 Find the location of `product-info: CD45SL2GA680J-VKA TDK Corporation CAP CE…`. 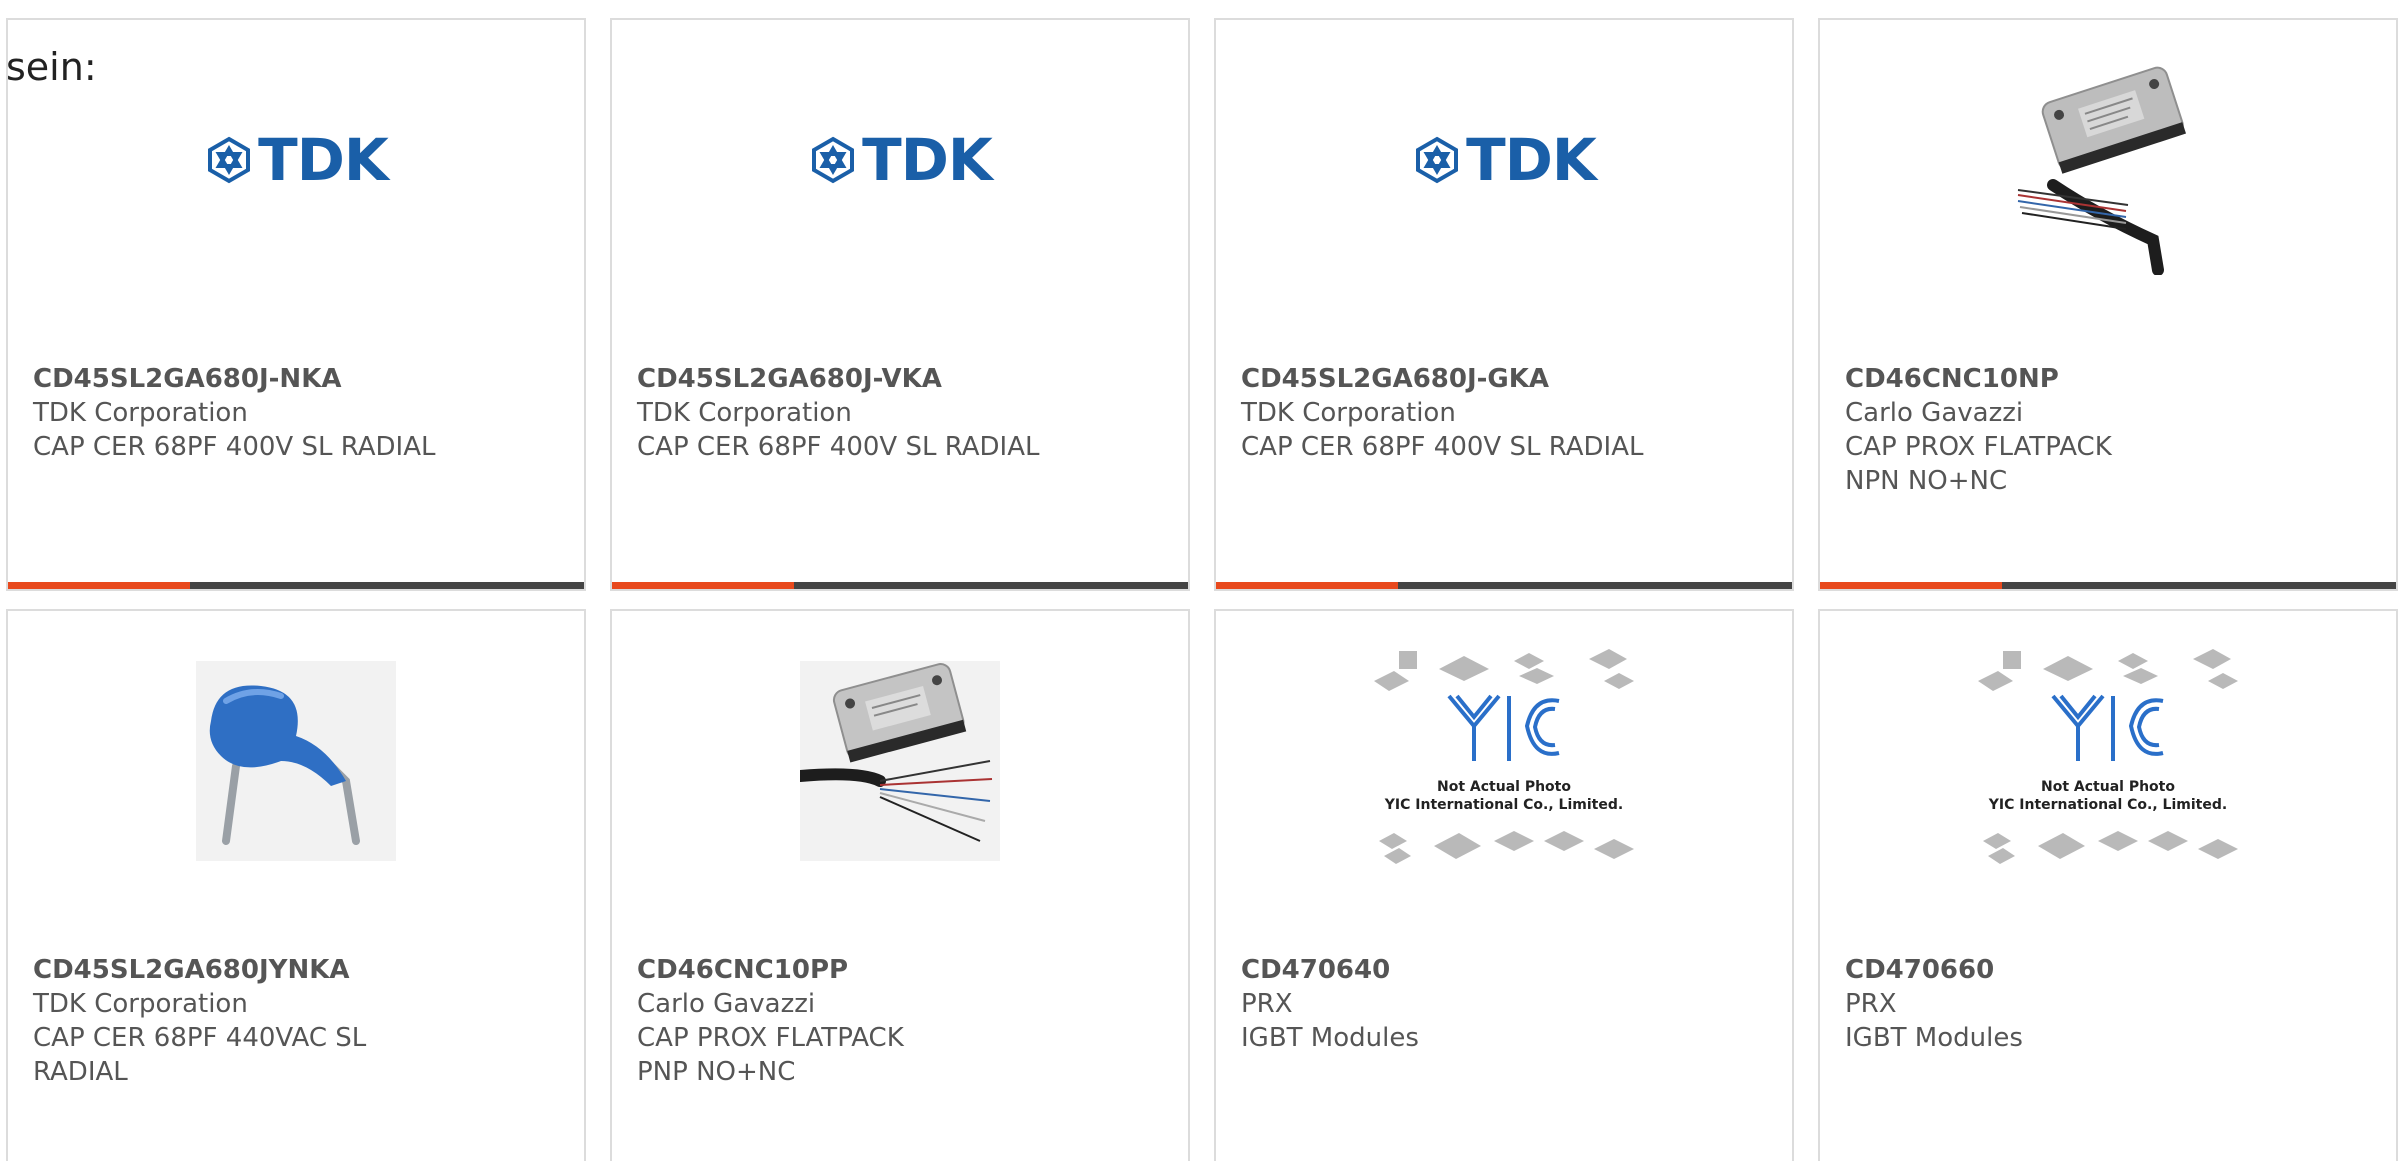

product-info: CD45SL2GA680J-VKA TDK Corporation CAP CE… is located at coordinates (900, 413).